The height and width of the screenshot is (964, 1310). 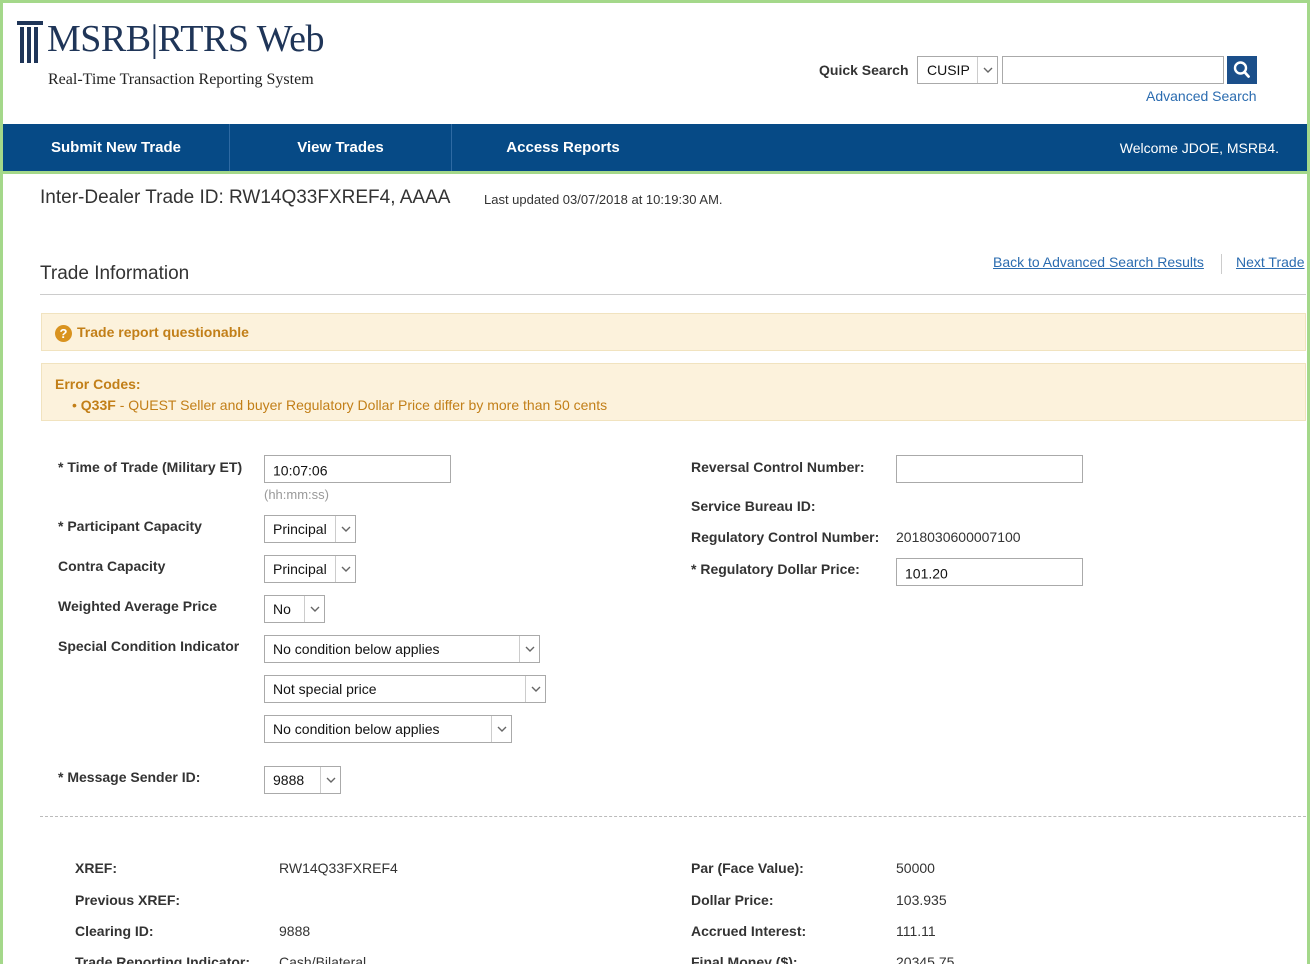 I want to click on trade-reporting-indicator-label: Trade Reporting Indicator:, so click(x=163, y=959).